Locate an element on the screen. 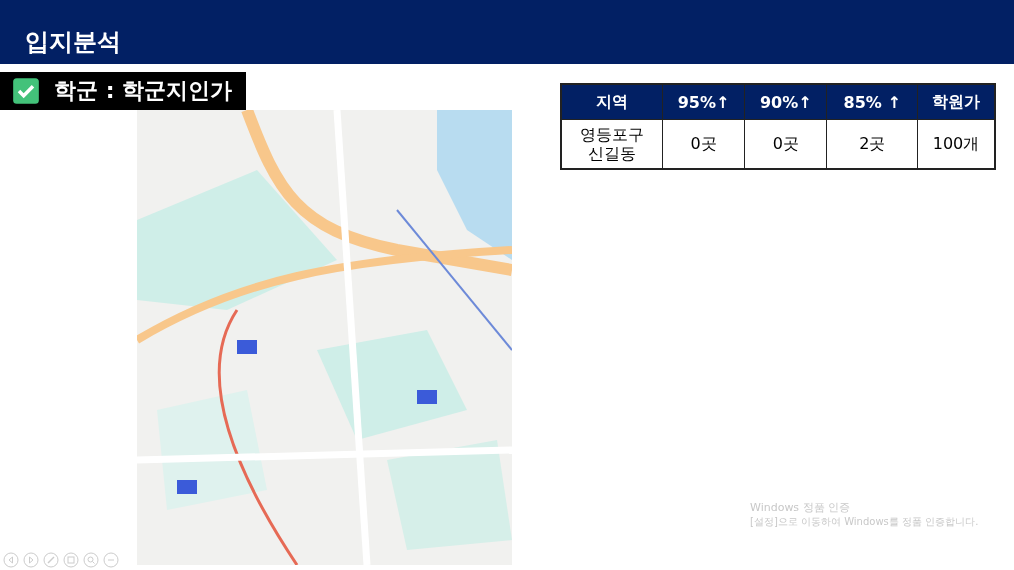  slide-title: 입지분석 is located at coordinates (73, 42).